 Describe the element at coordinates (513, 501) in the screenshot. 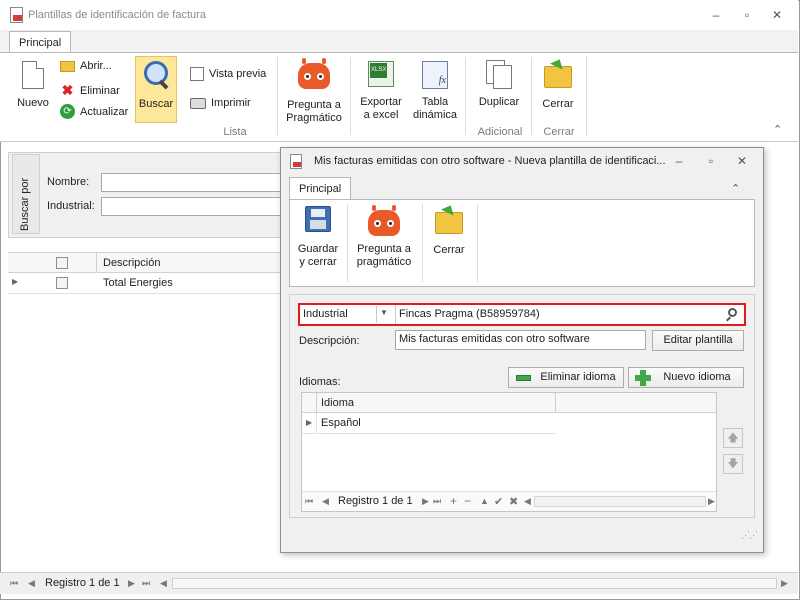

I see `cancel-record-icon: ✖` at that location.